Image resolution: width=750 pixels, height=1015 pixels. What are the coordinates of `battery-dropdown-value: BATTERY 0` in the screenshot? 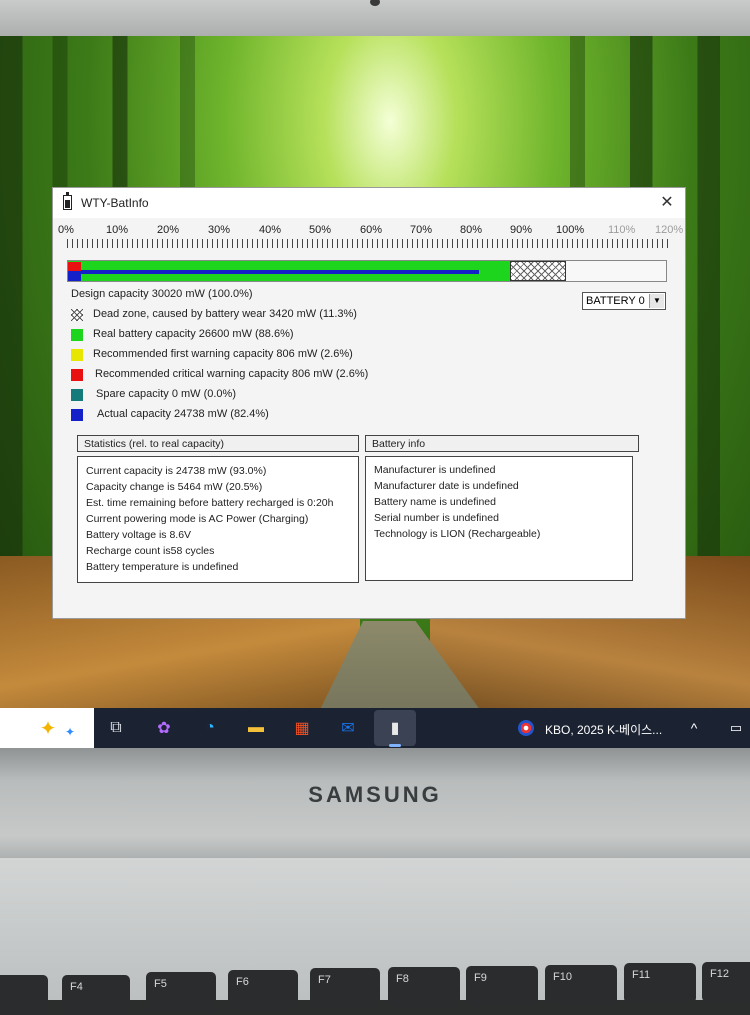 It's located at (615, 301).